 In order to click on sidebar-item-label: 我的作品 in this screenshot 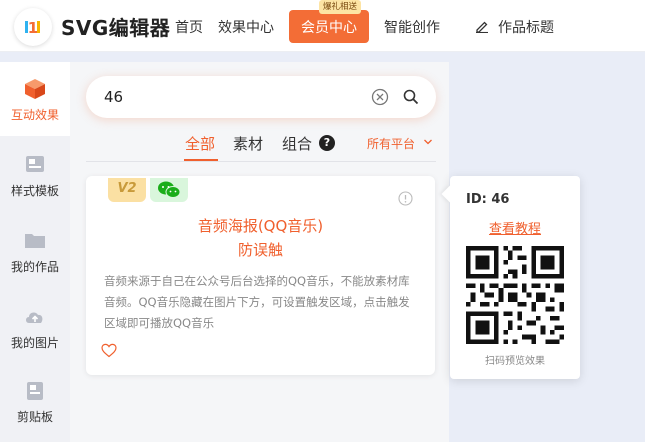, I will do `click(34, 267)`.